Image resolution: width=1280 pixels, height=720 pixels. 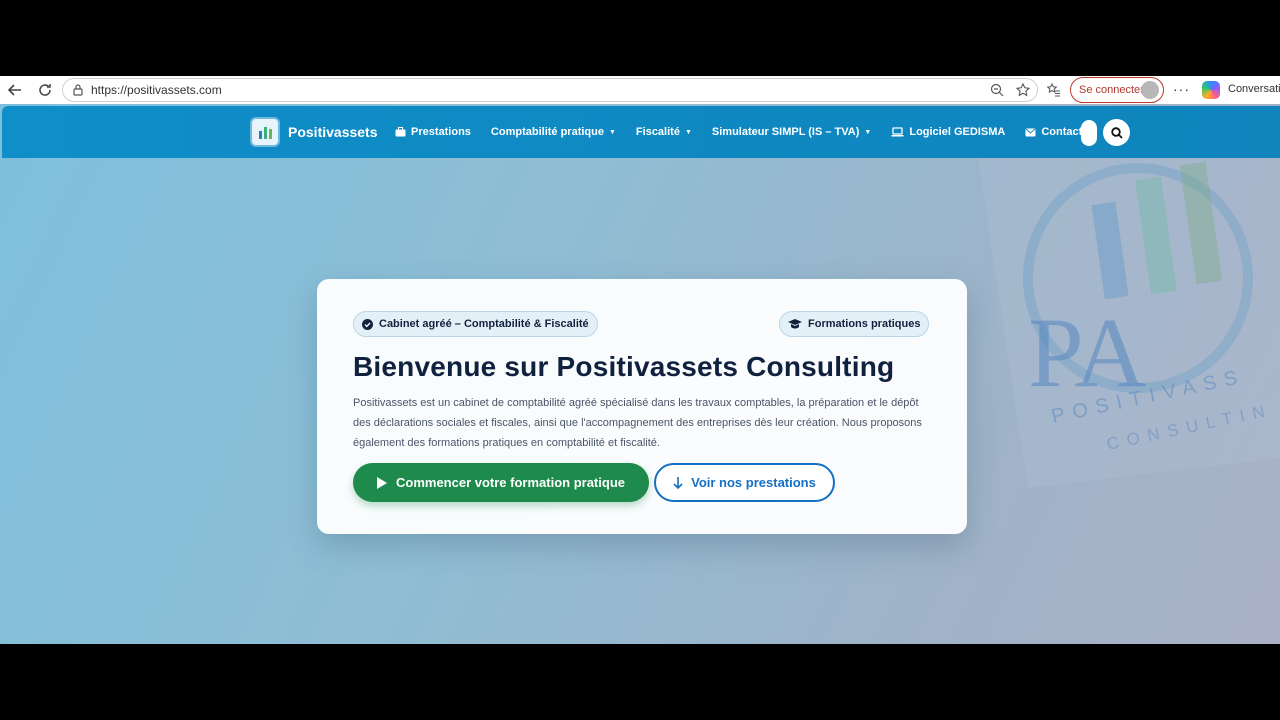 What do you see at coordinates (484, 324) in the screenshot?
I see `badge-label: Cabinet agréé – Comptabilité & Fiscalité` at bounding box center [484, 324].